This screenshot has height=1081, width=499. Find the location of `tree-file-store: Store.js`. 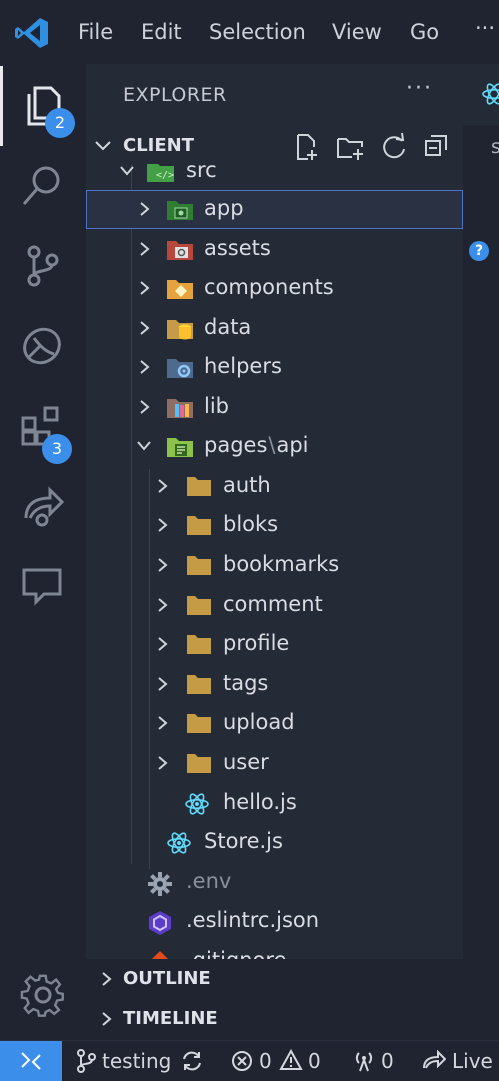

tree-file-store: Store.js is located at coordinates (274, 842).